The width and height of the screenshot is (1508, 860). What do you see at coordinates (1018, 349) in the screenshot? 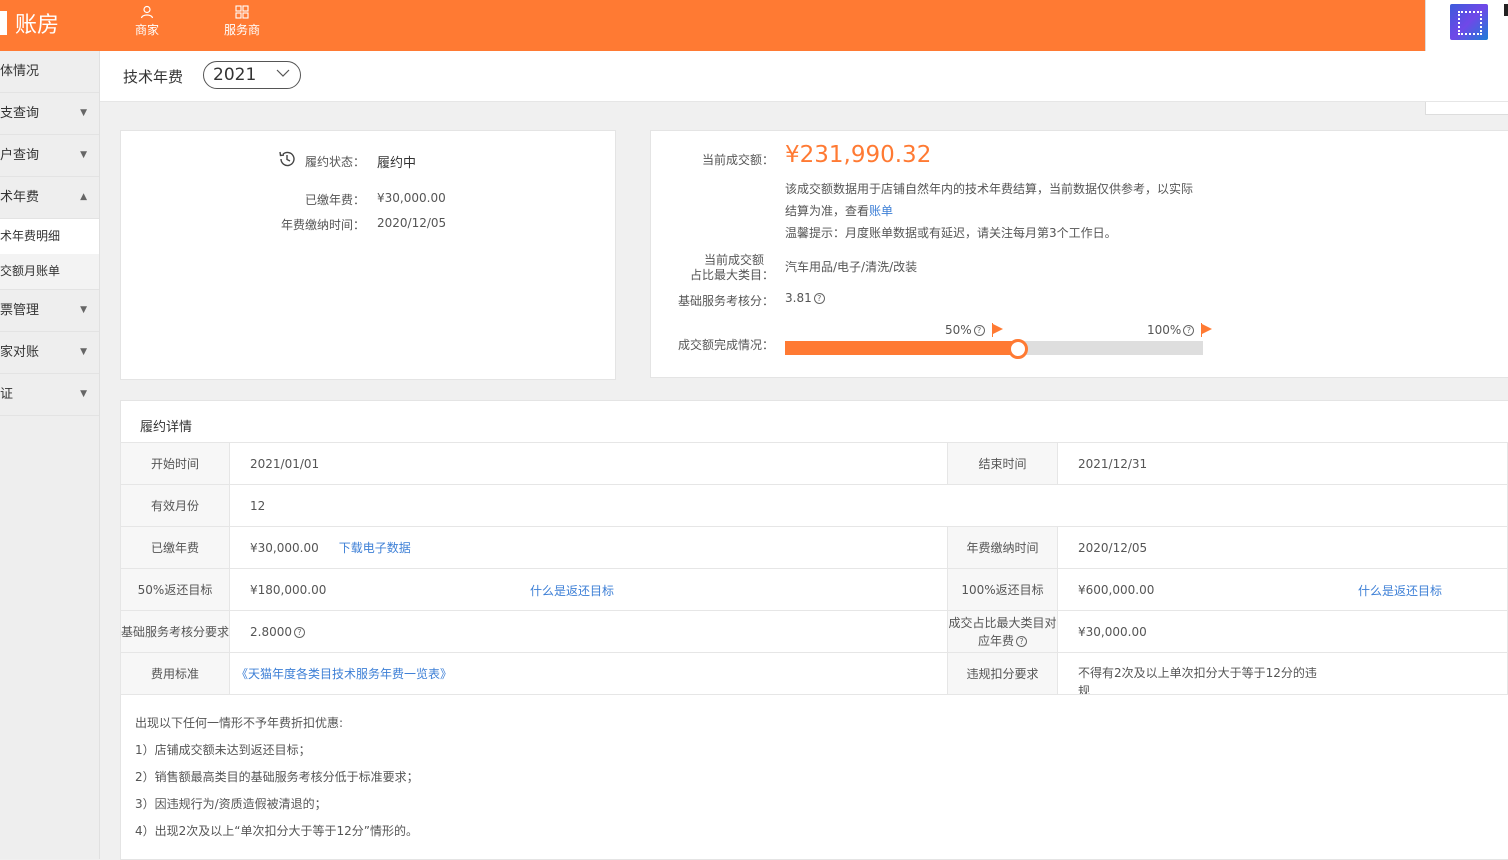
I see `progress-knob` at bounding box center [1018, 349].